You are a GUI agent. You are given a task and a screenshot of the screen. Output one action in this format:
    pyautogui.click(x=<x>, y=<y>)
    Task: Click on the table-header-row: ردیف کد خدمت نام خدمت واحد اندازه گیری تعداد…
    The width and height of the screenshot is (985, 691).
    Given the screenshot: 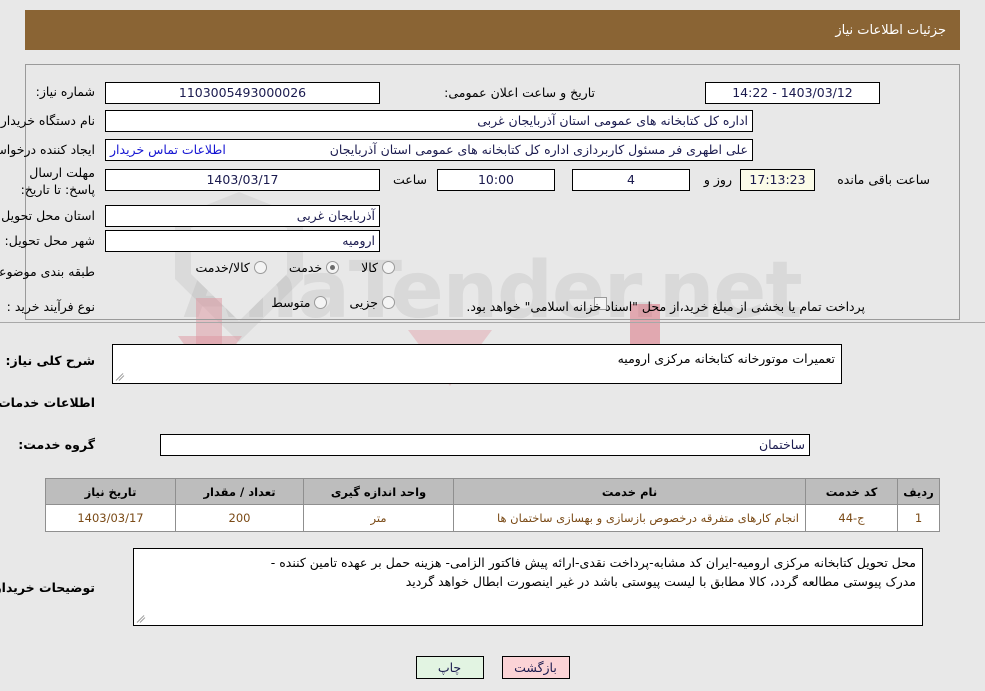 What is the action you would take?
    pyautogui.click(x=492, y=491)
    